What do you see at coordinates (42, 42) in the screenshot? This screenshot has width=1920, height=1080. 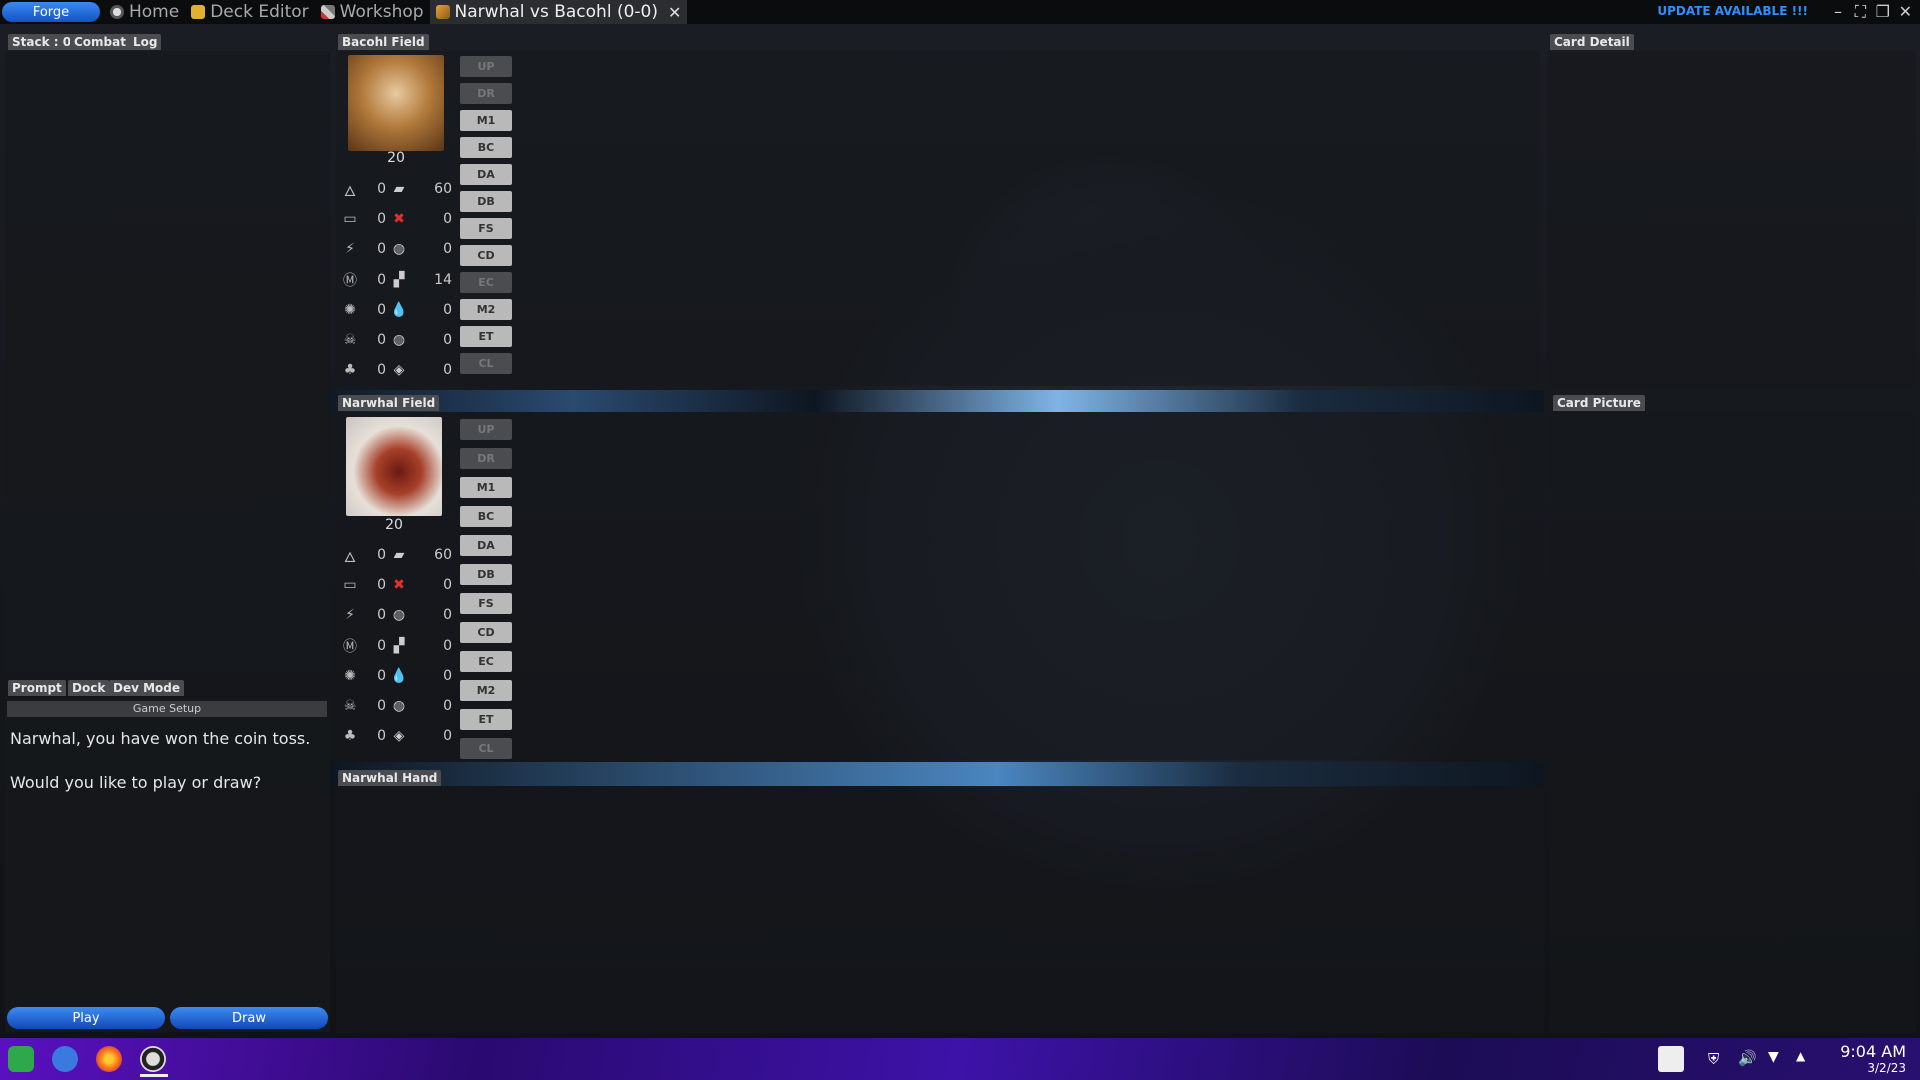 I see `tab-stack: Stack : 0` at bounding box center [42, 42].